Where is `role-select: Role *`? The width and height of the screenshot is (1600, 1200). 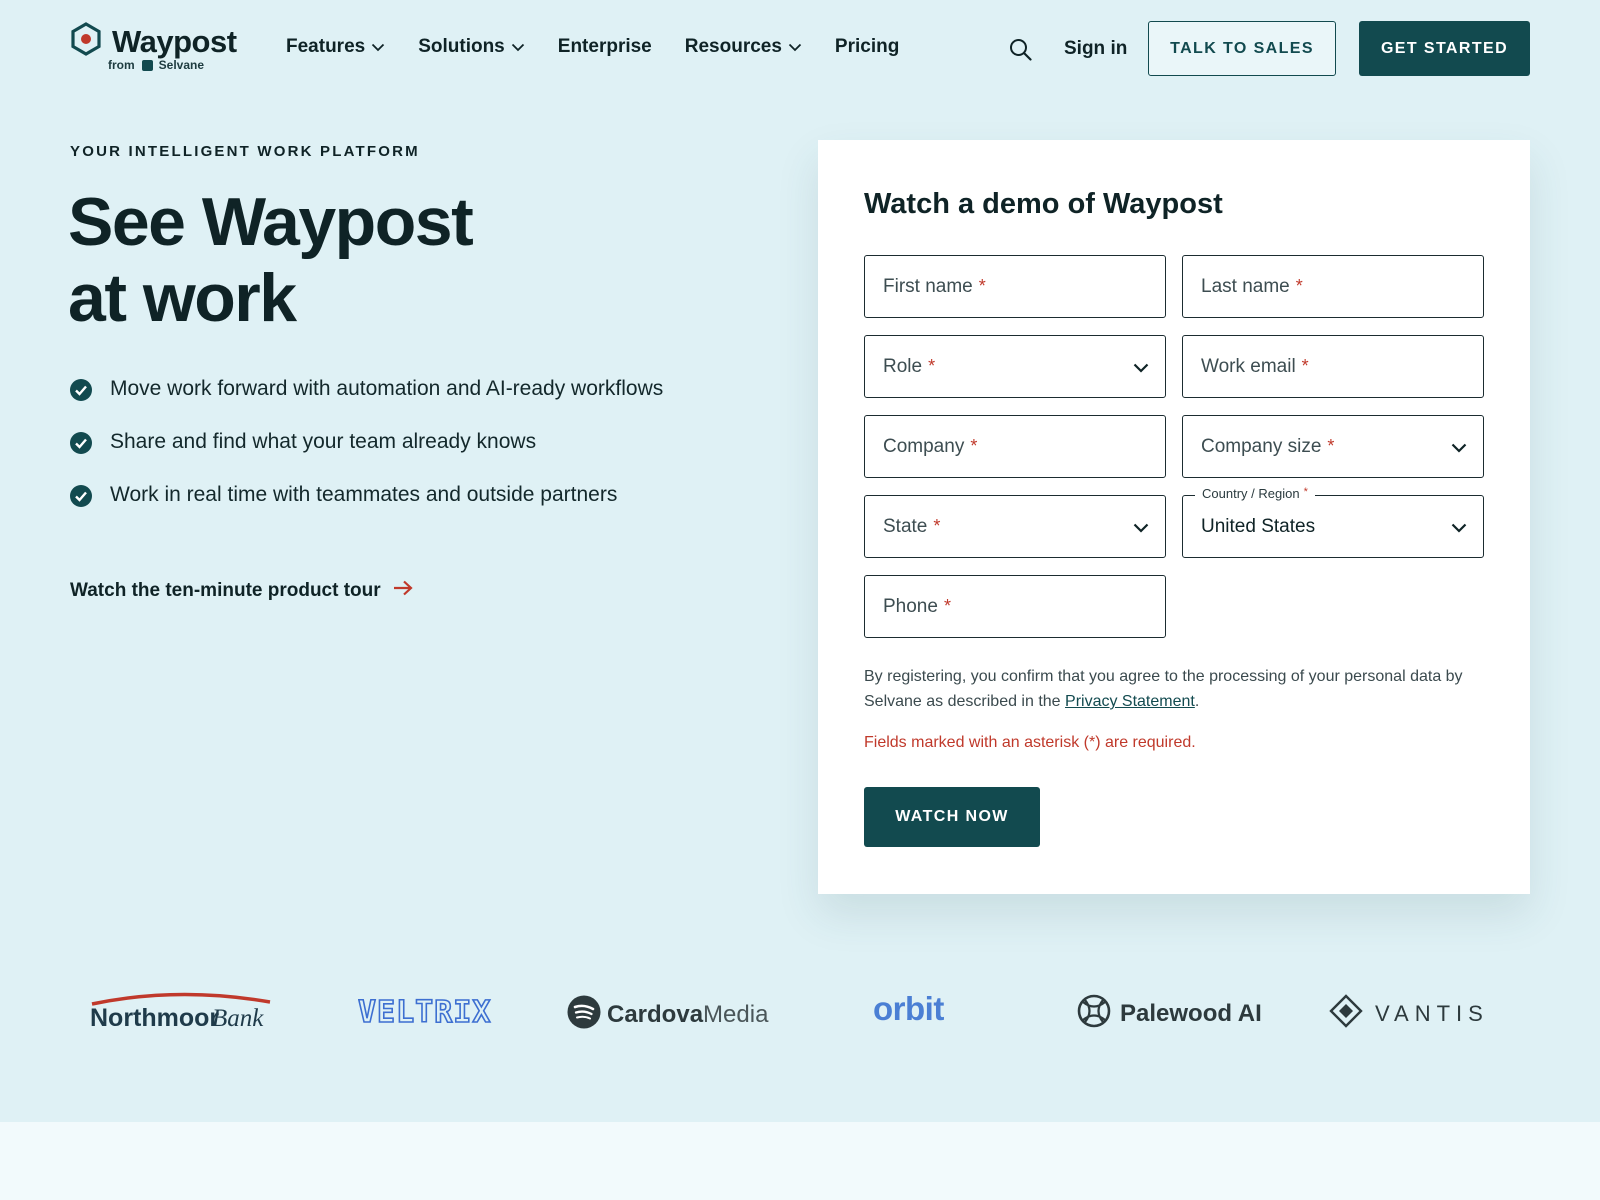 role-select: Role * is located at coordinates (1015, 366).